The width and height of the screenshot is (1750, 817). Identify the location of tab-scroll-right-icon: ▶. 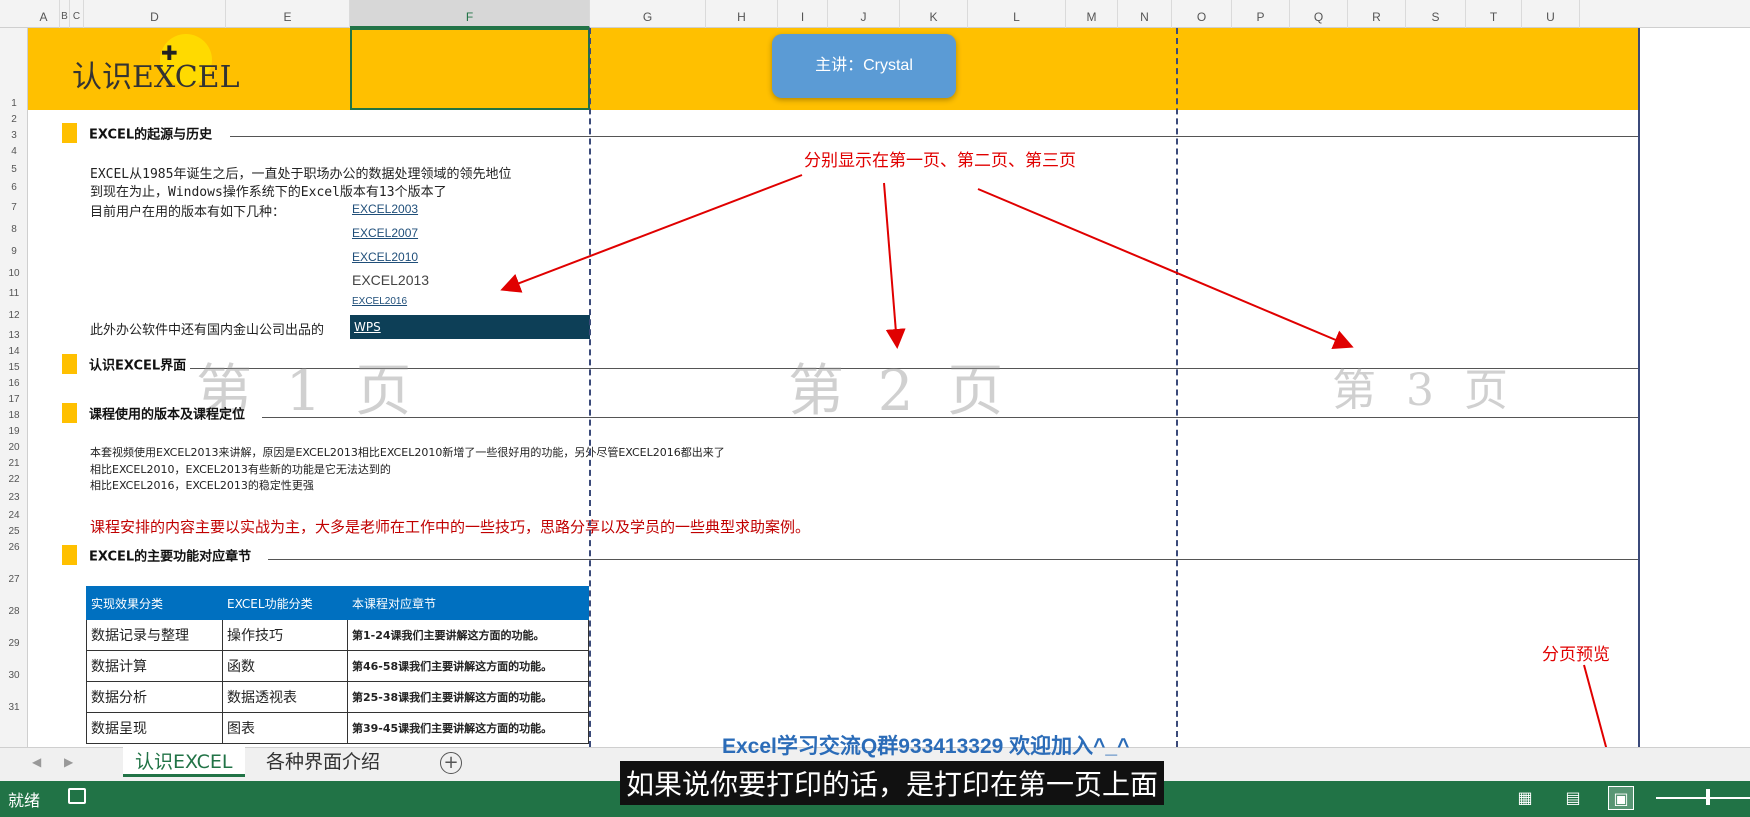
(68, 762).